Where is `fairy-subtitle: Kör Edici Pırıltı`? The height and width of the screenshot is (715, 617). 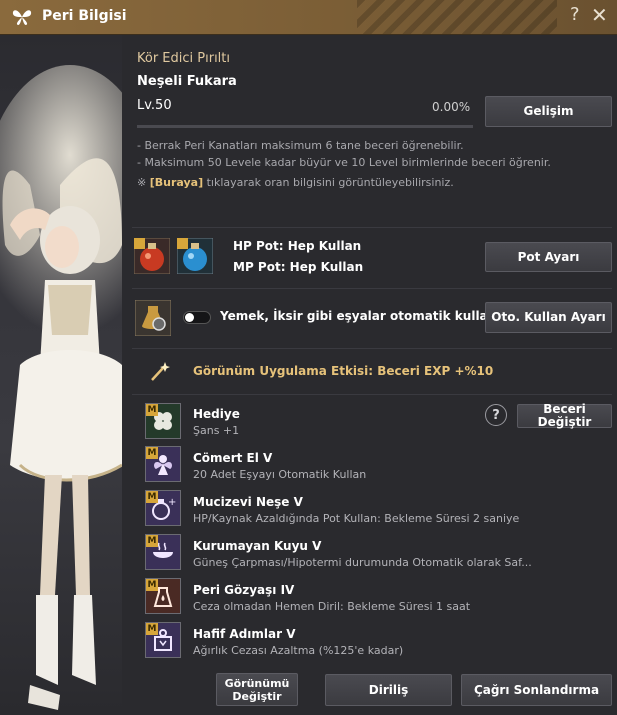 fairy-subtitle: Kör Edici Pırıltı is located at coordinates (184, 58).